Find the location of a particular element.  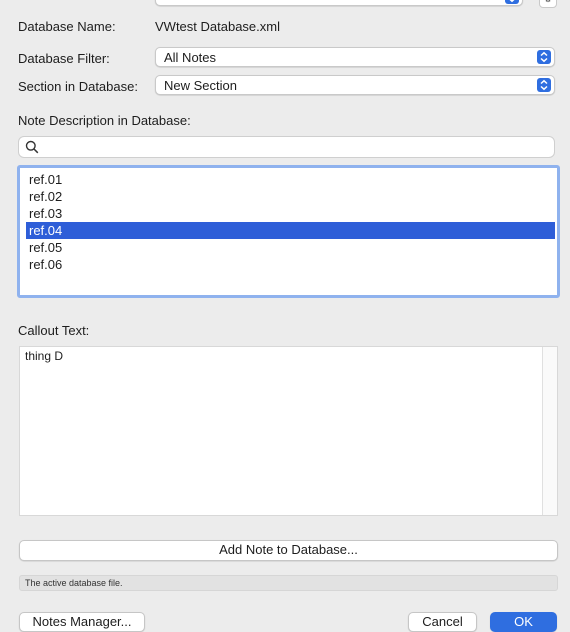

gear-icon: ⚙ is located at coordinates (548, 2).